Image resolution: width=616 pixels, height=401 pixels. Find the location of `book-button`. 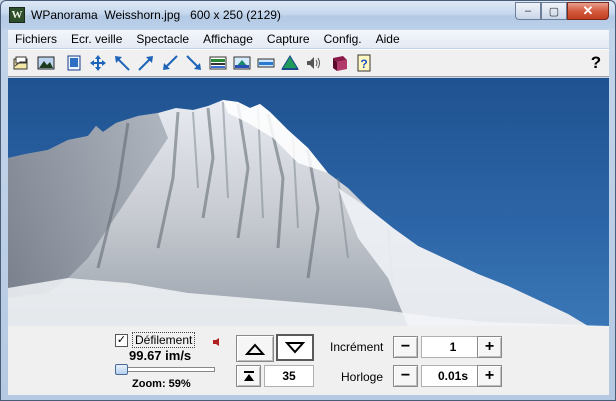

book-button is located at coordinates (340, 63).